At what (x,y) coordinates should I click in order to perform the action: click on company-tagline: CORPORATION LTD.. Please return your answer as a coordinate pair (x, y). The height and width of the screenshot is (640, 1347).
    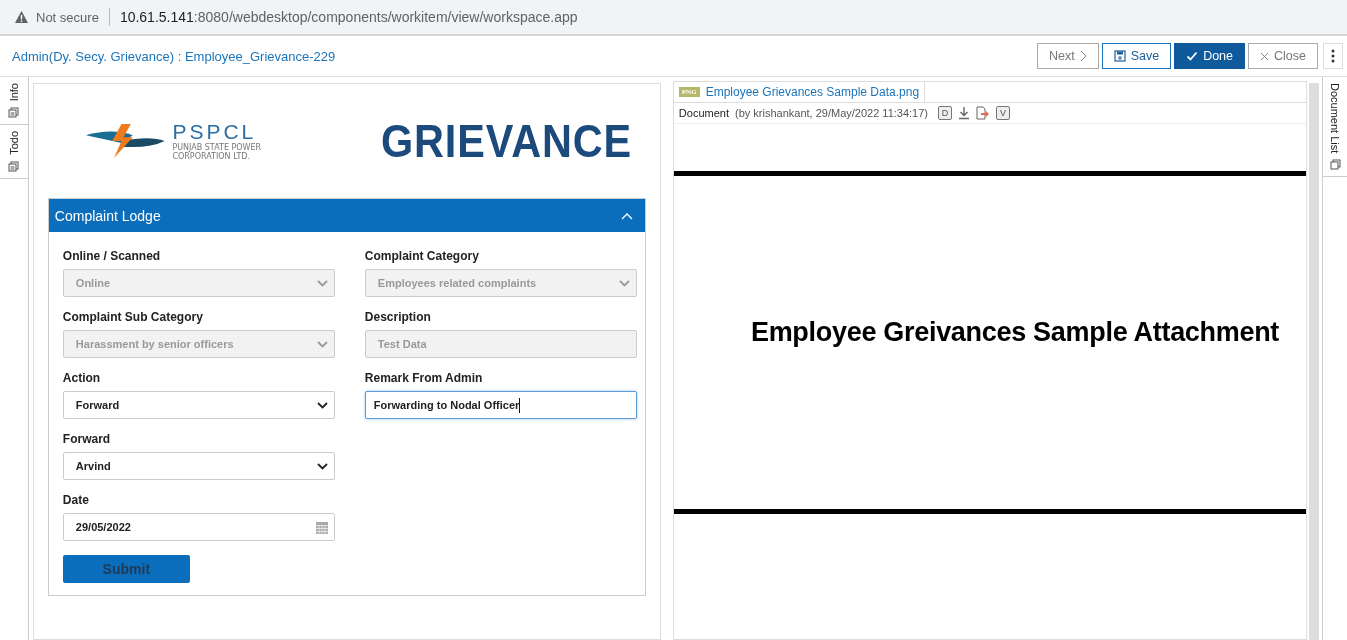
    Looking at the image, I should click on (212, 156).